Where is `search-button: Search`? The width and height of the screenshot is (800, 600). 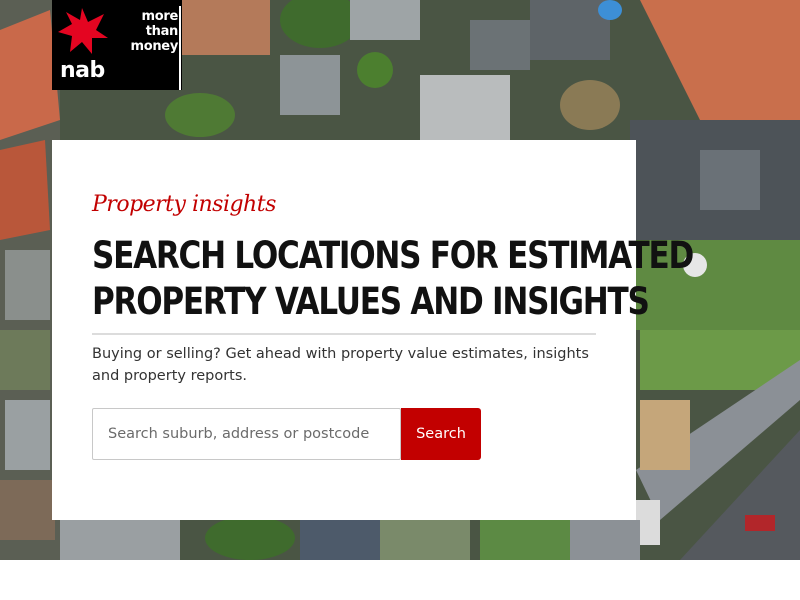 search-button: Search is located at coordinates (441, 434).